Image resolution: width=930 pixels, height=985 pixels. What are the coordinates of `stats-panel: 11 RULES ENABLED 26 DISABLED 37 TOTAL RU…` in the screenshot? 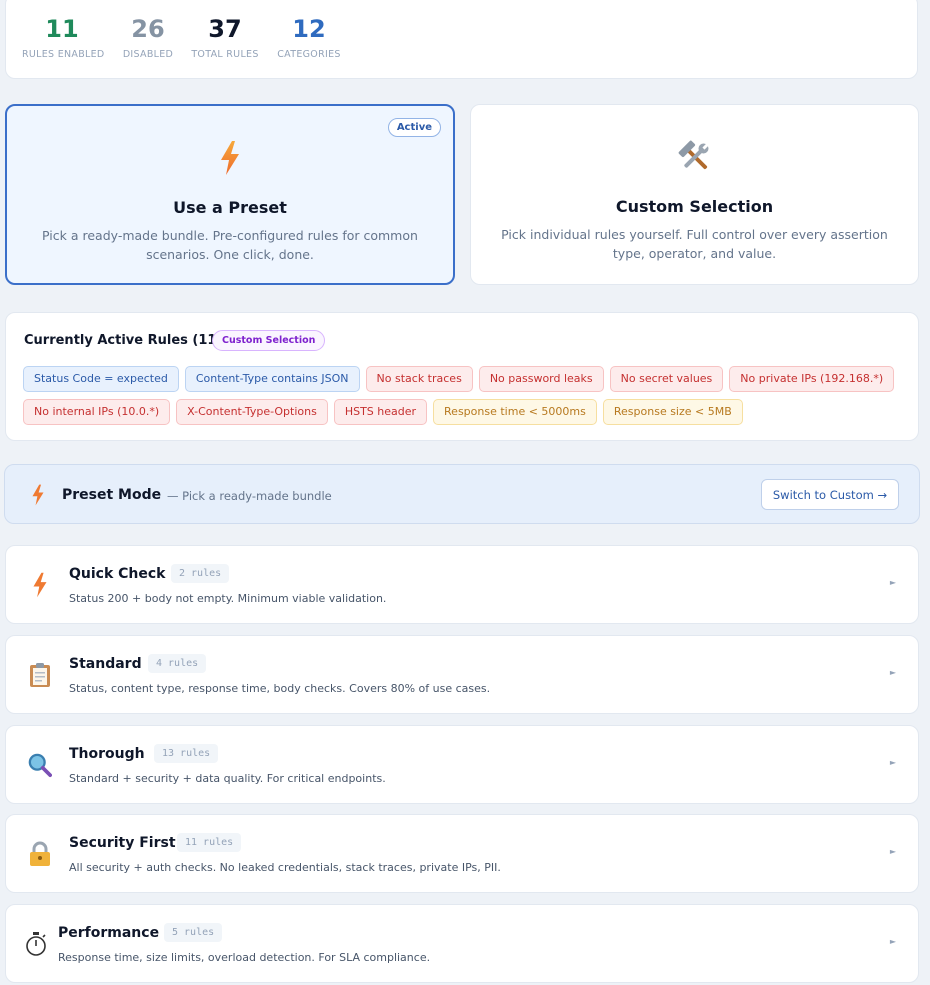 It's located at (461, 39).